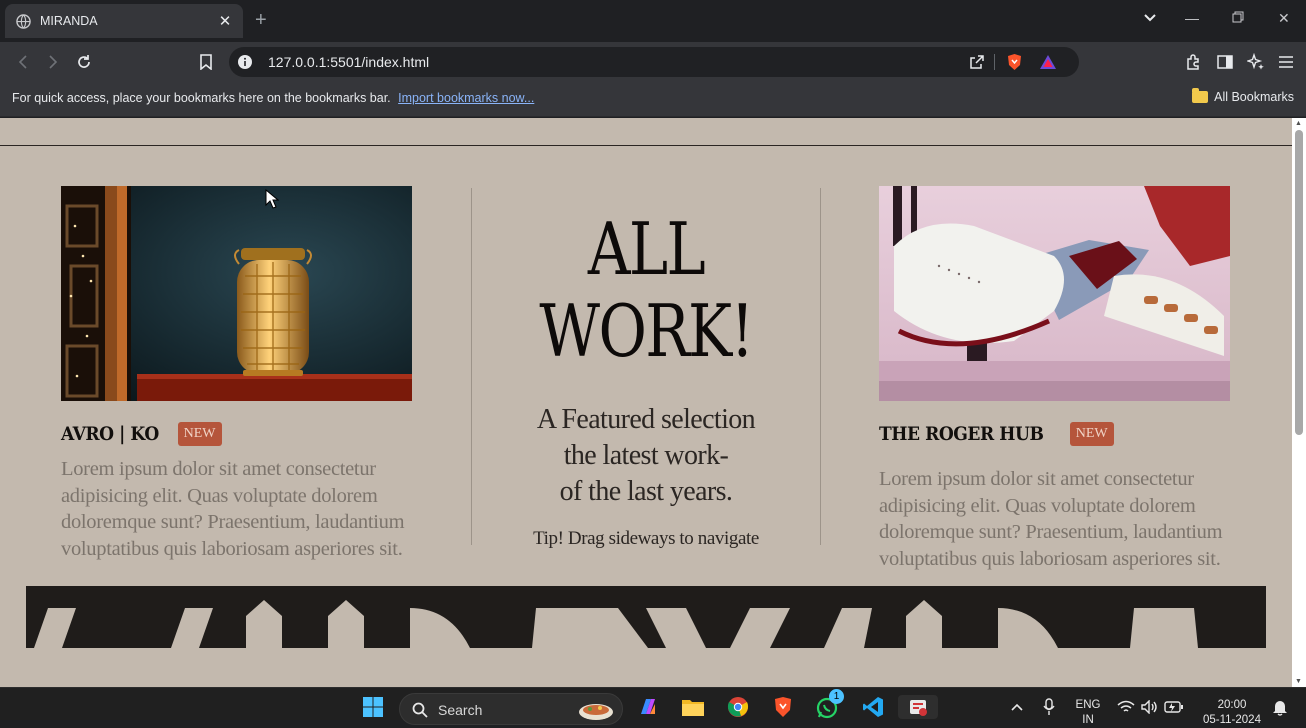 This screenshot has width=1306, height=728. Describe the element at coordinates (873, 707) in the screenshot. I see `vscode-icon` at that location.